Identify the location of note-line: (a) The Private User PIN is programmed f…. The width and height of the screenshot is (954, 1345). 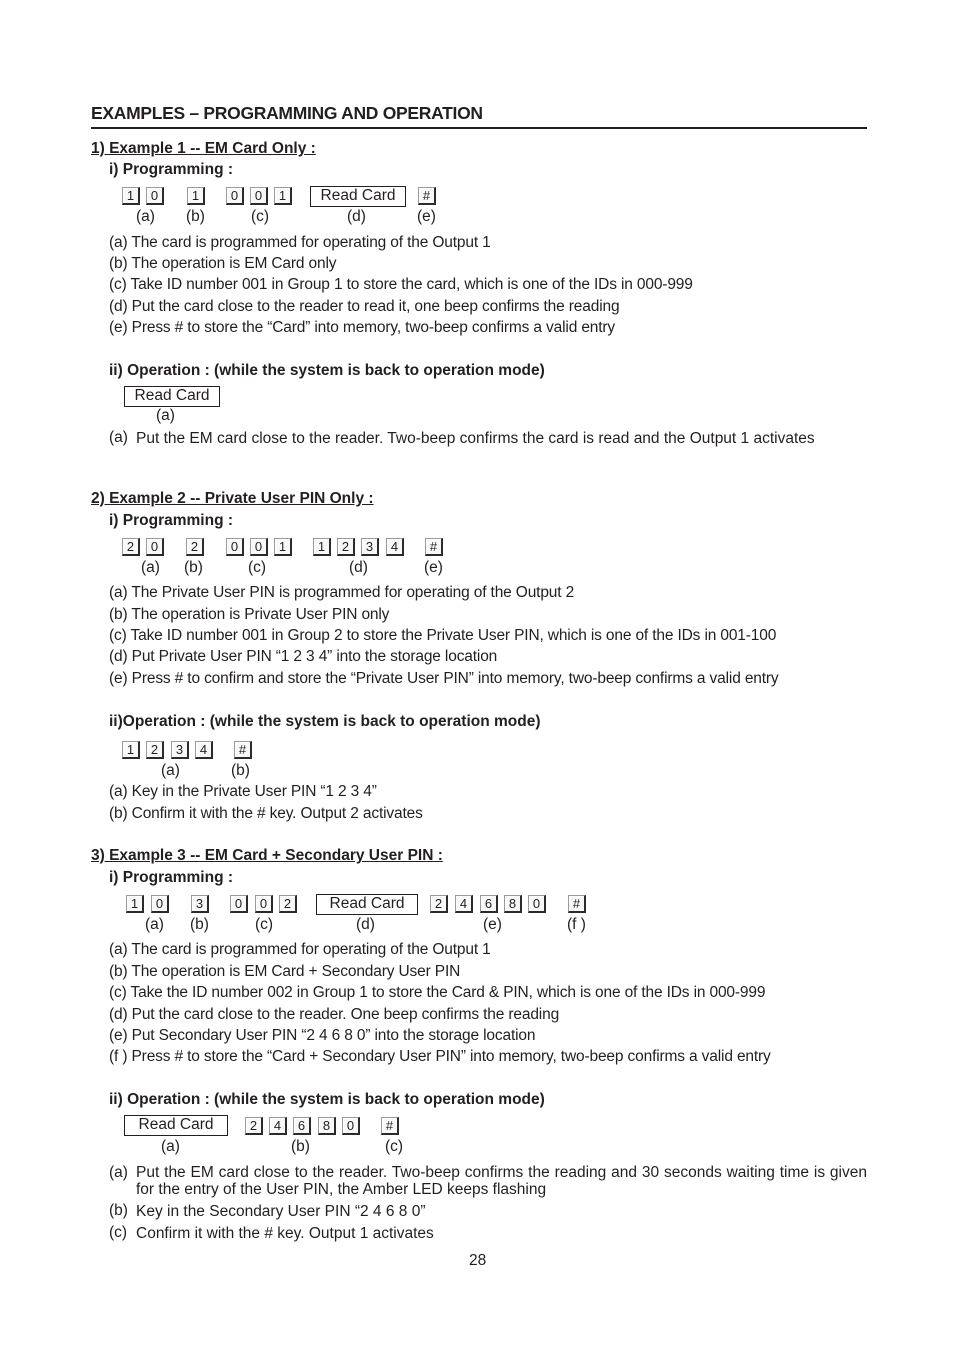
(342, 592).